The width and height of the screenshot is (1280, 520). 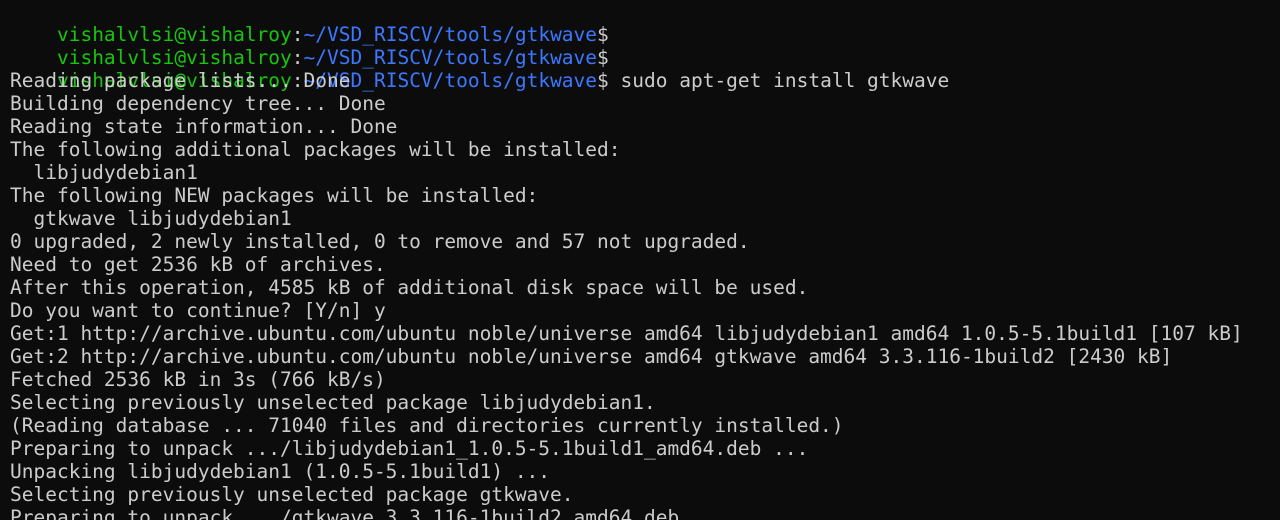 What do you see at coordinates (198, 379) in the screenshot?
I see `output-line: Fetched 2536 kB in 3s (766 kB/s)` at bounding box center [198, 379].